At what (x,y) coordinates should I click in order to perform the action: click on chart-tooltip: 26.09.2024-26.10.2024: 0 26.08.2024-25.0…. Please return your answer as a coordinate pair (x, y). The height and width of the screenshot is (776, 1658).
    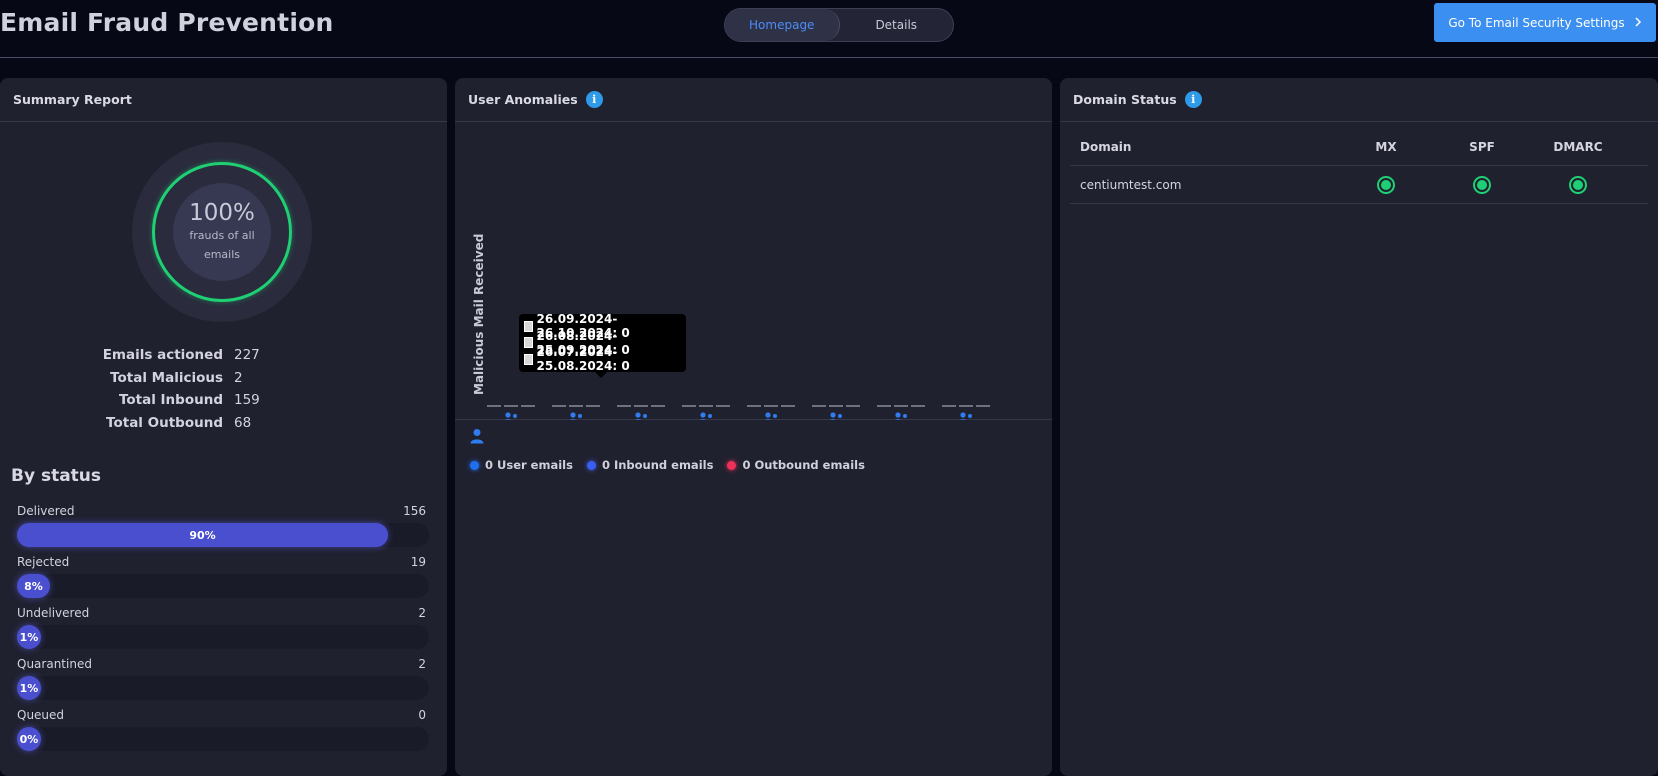
    Looking at the image, I should click on (602, 345).